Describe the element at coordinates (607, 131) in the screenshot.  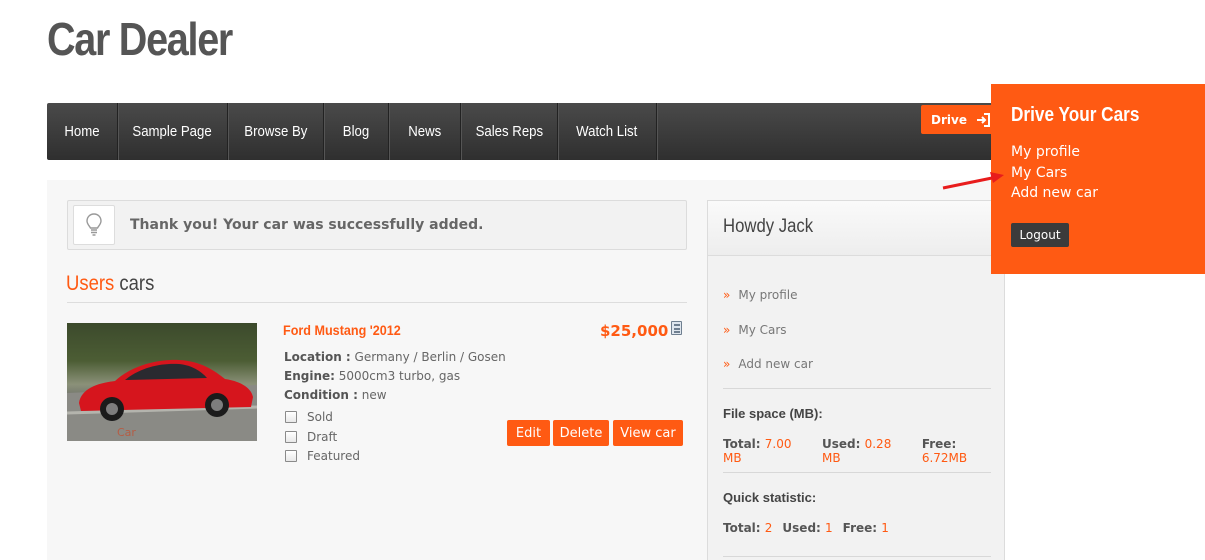
I see `nav-item-watch-list: Watch List` at that location.